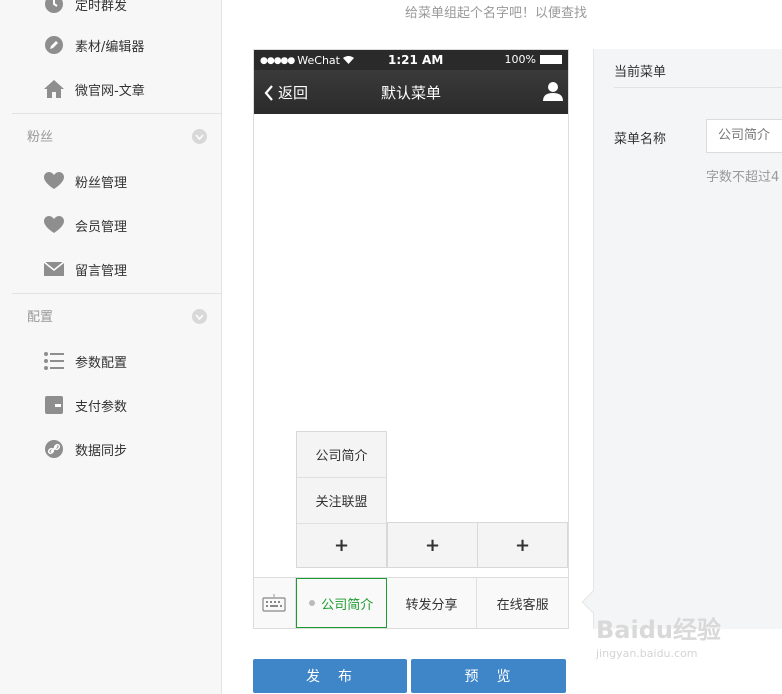  Describe the element at coordinates (101, 451) in the screenshot. I see `sidebar-item-label: 数据同步` at that location.